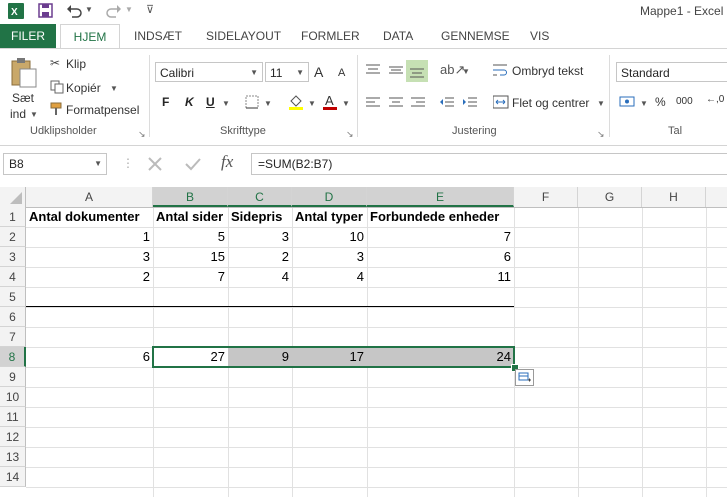  Describe the element at coordinates (57, 87) in the screenshot. I see `copy-icon` at that location.